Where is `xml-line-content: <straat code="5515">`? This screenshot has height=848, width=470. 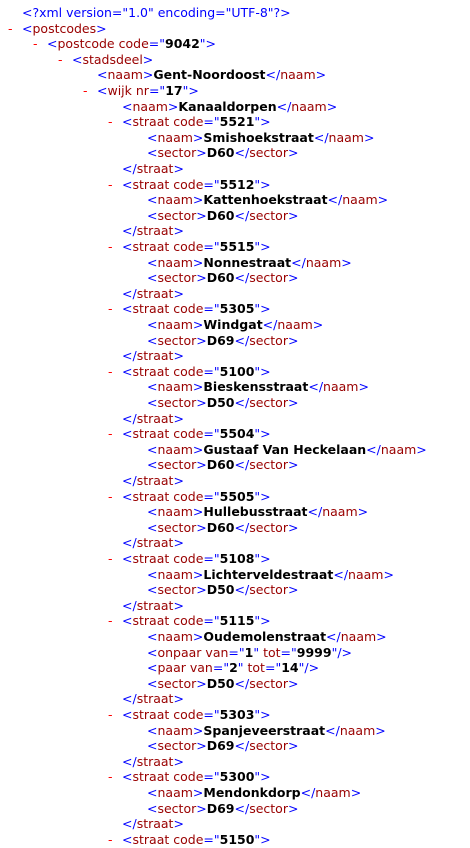
xml-line-content: <straat code="5515"> is located at coordinates (196, 247).